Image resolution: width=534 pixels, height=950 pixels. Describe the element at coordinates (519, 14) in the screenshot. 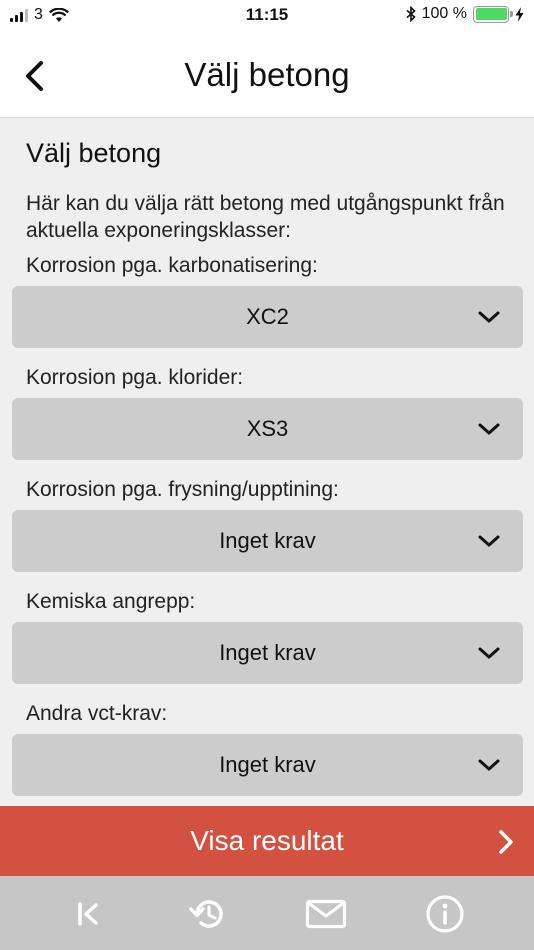

I see `charging-bolt-icon` at that location.